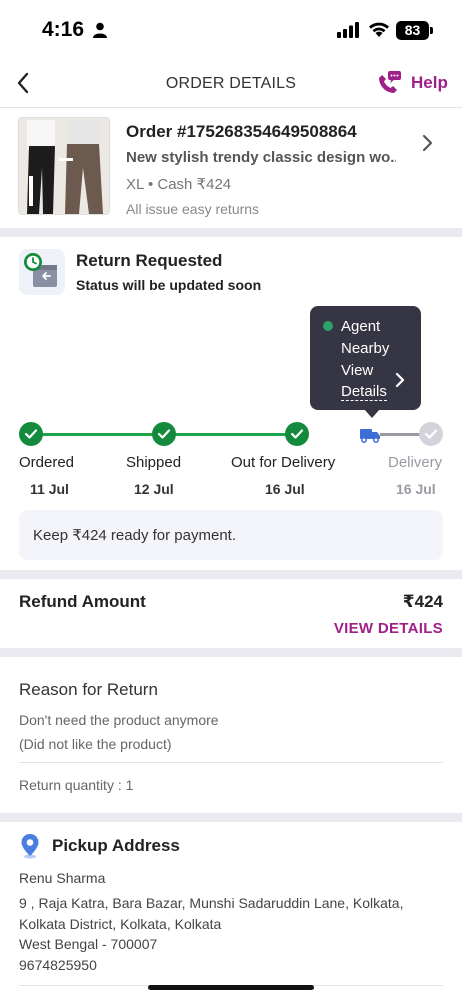 This screenshot has width=462, height=1000. I want to click on product-image, so click(64, 166).